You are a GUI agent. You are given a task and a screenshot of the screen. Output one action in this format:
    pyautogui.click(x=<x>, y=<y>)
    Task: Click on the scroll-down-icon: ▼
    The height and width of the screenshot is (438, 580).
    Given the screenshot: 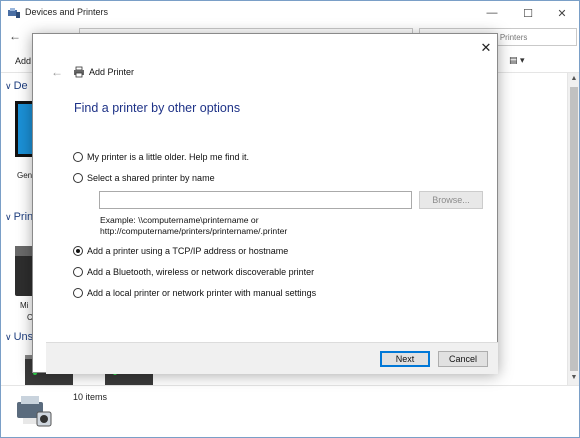 What is the action you would take?
    pyautogui.click(x=574, y=378)
    